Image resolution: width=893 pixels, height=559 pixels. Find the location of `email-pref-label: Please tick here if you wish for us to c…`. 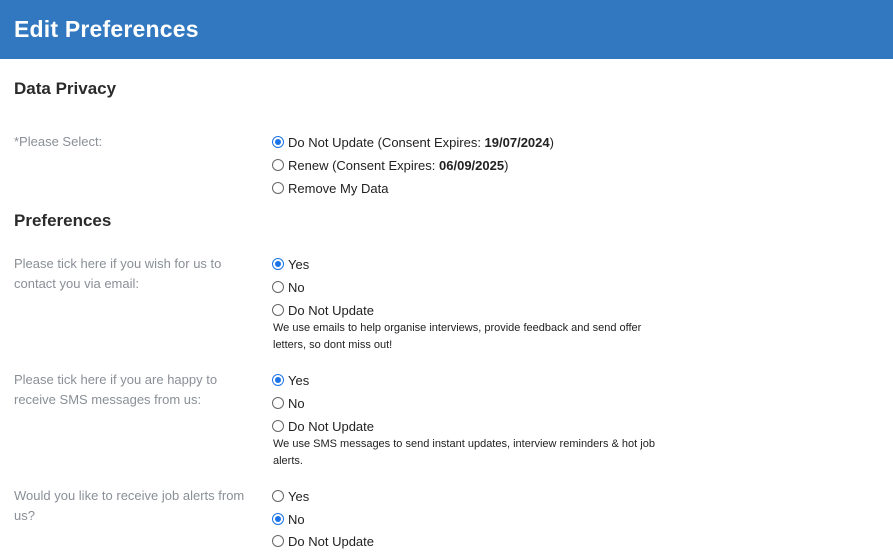

email-pref-label: Please tick here if you wish for us to c… is located at coordinates (118, 273).